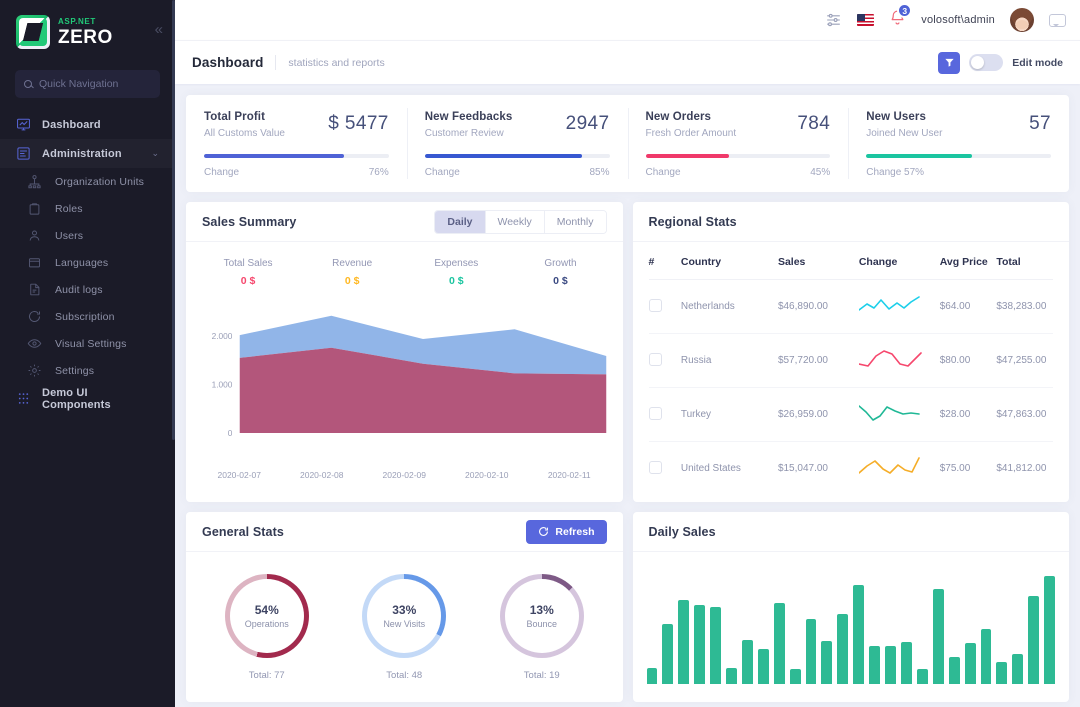 The width and height of the screenshot is (1080, 707). I want to click on us-flag-icon, so click(866, 20).